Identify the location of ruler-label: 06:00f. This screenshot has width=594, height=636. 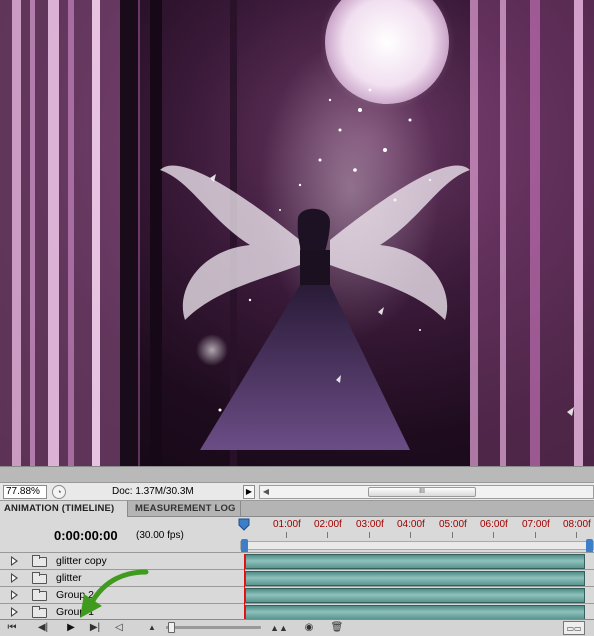
(494, 524).